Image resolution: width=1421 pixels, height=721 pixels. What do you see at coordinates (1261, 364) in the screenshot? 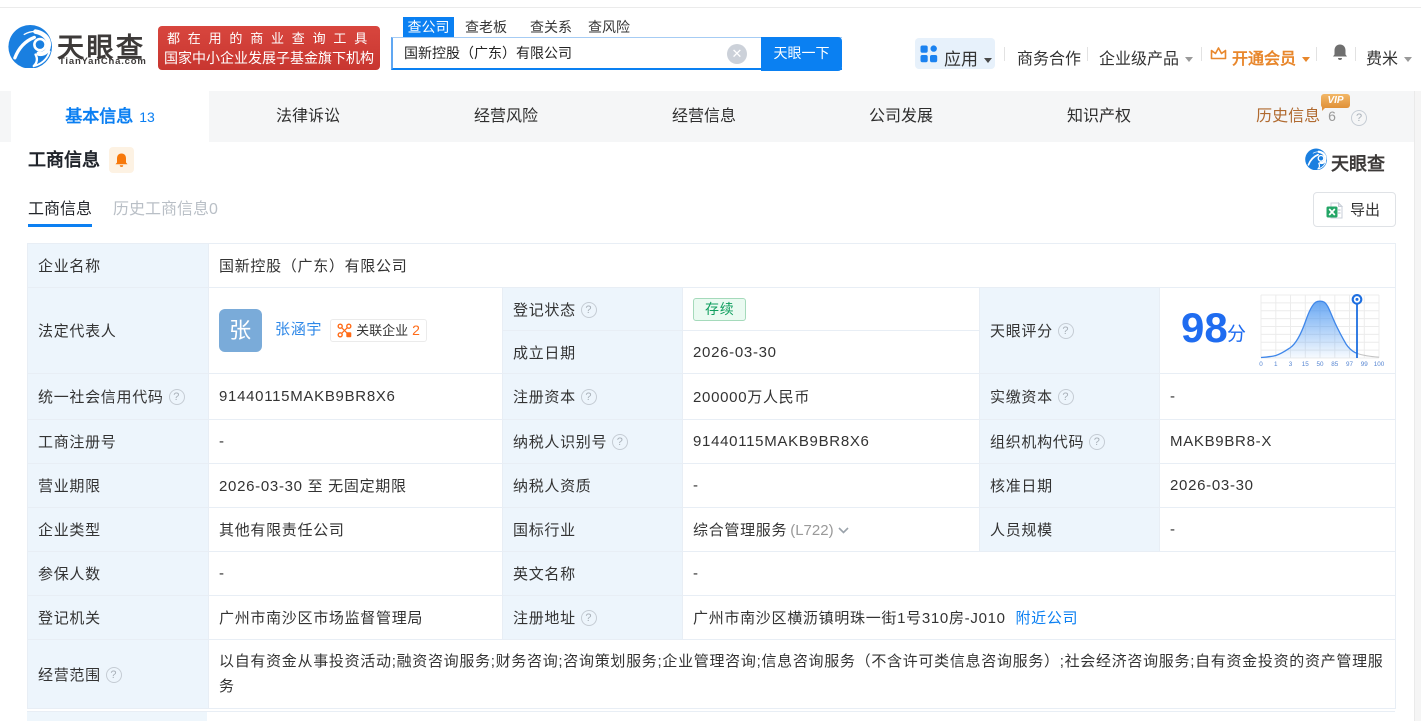
I see `svg-text: 0` at bounding box center [1261, 364].